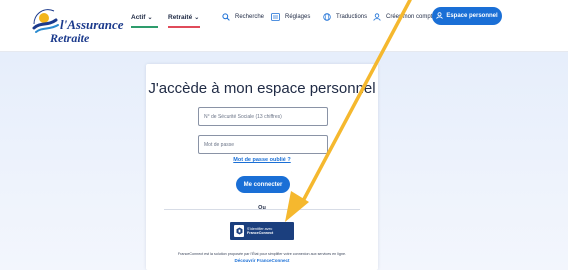  What do you see at coordinates (411, 17) in the screenshot?
I see `nav-creer-compte-label: Créer mon compte` at bounding box center [411, 17].